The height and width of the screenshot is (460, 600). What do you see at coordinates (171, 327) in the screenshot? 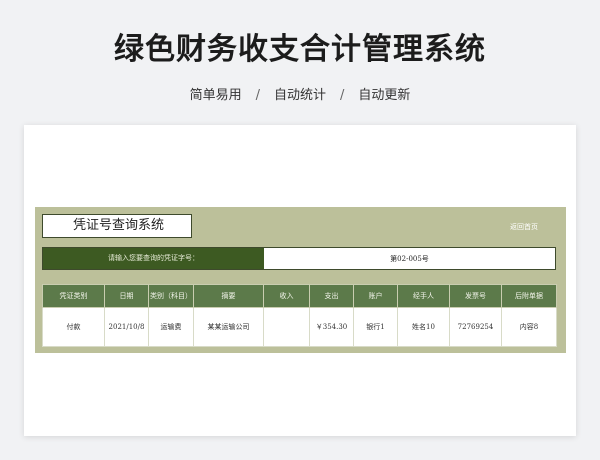
I see `table-cell: 运输费` at bounding box center [171, 327].